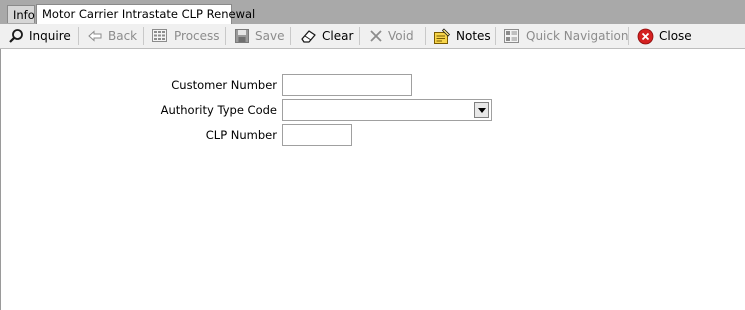  What do you see at coordinates (347, 85) in the screenshot?
I see `customer-number-field` at bounding box center [347, 85].